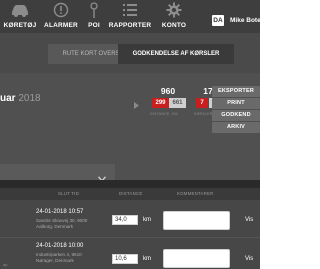 This screenshot has height=269, width=320. What do you see at coordinates (55, 260) in the screenshot?
I see `row-address-line2: Nørager, Denmark` at bounding box center [55, 260].